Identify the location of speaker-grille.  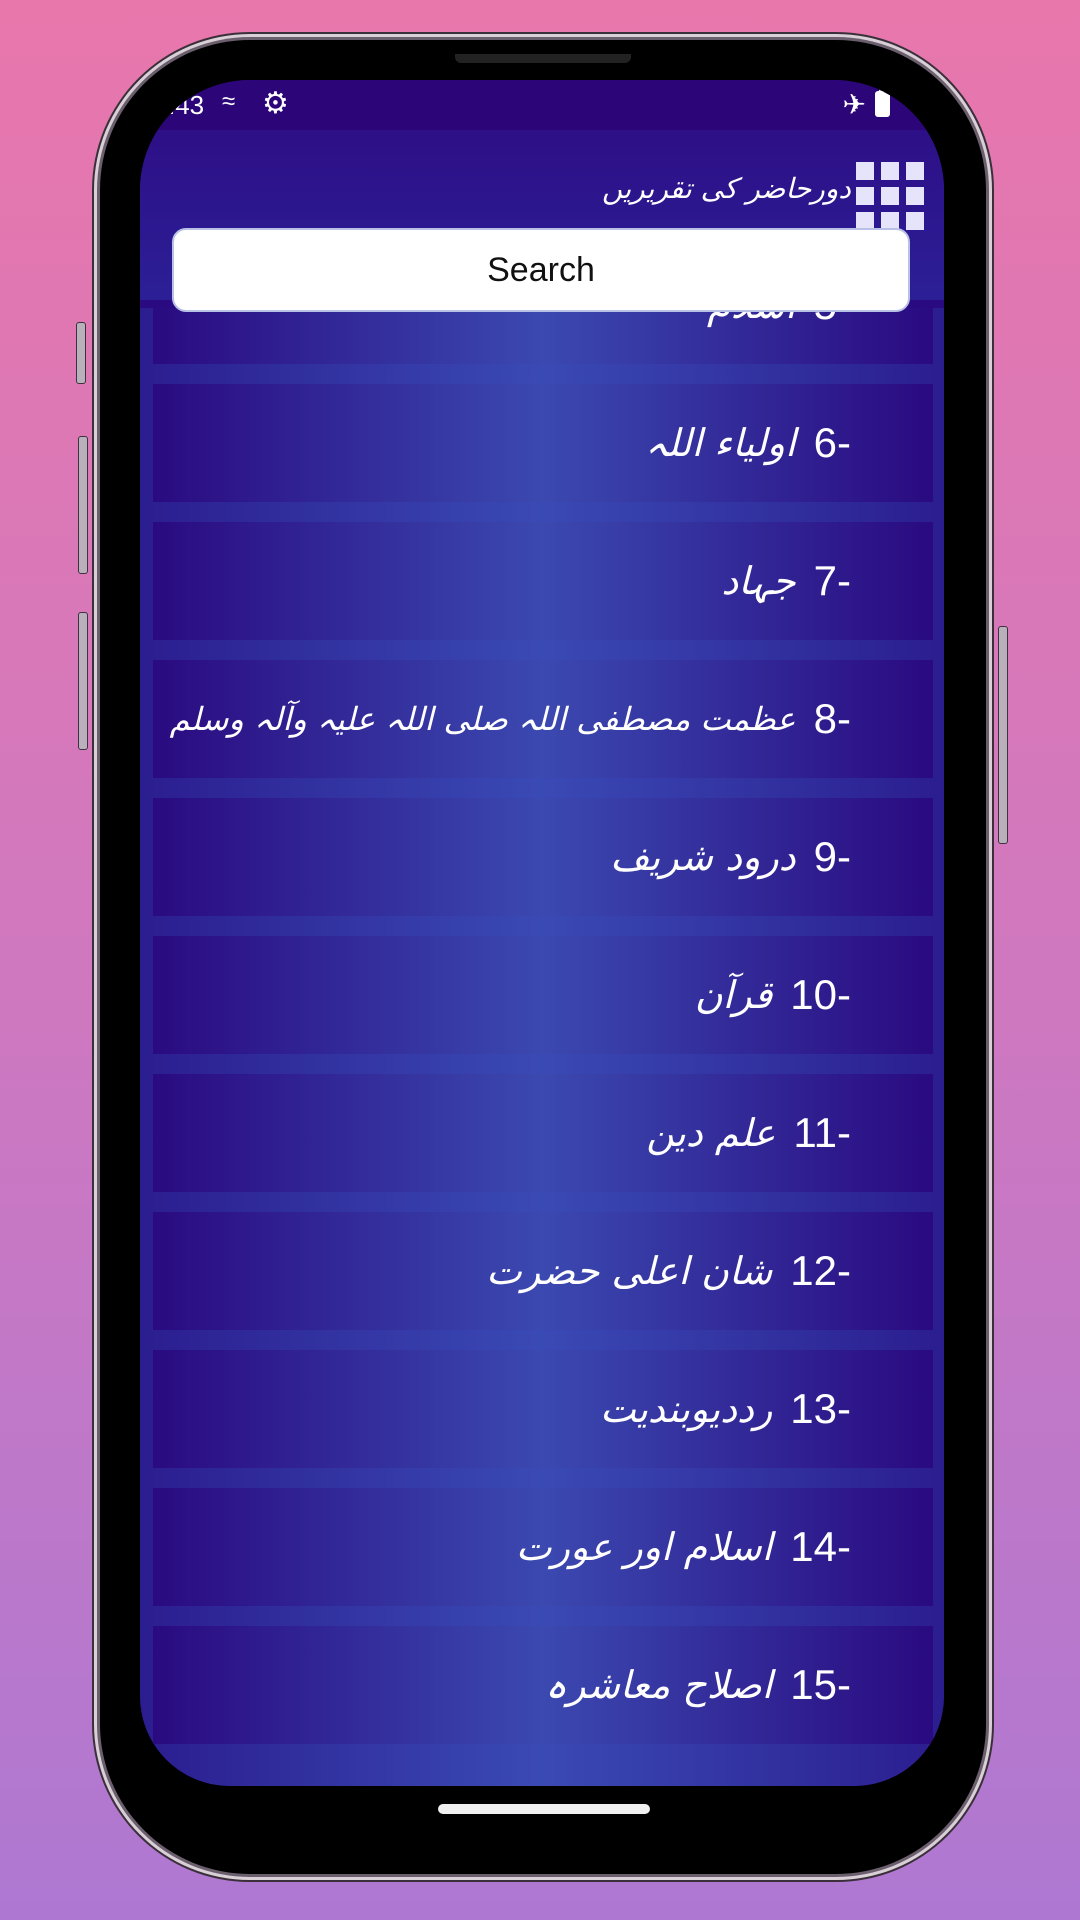
(543, 58).